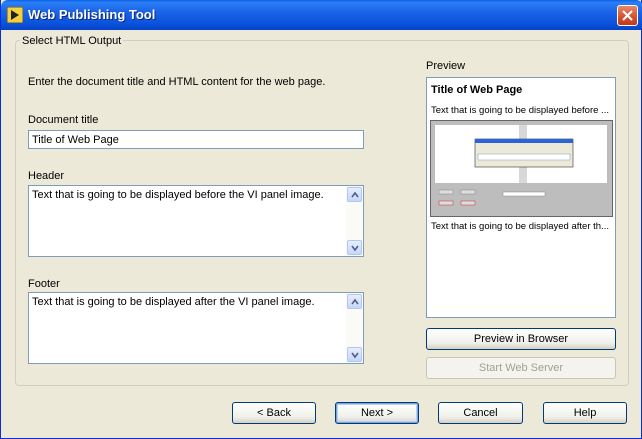  What do you see at coordinates (321, 15) in the screenshot?
I see `title-bar: Web Publishing Tool` at bounding box center [321, 15].